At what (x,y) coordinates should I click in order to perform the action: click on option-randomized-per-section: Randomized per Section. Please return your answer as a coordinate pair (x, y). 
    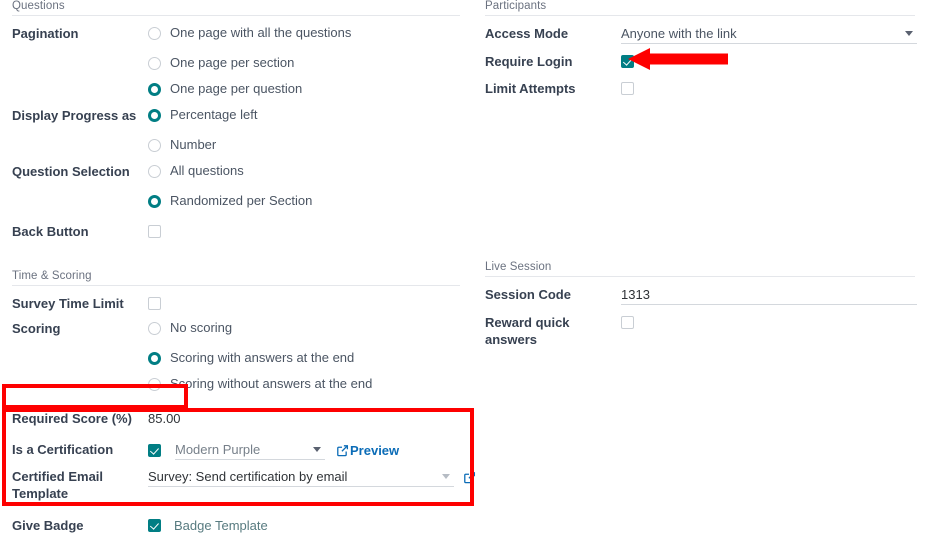
    Looking at the image, I should click on (236, 201).